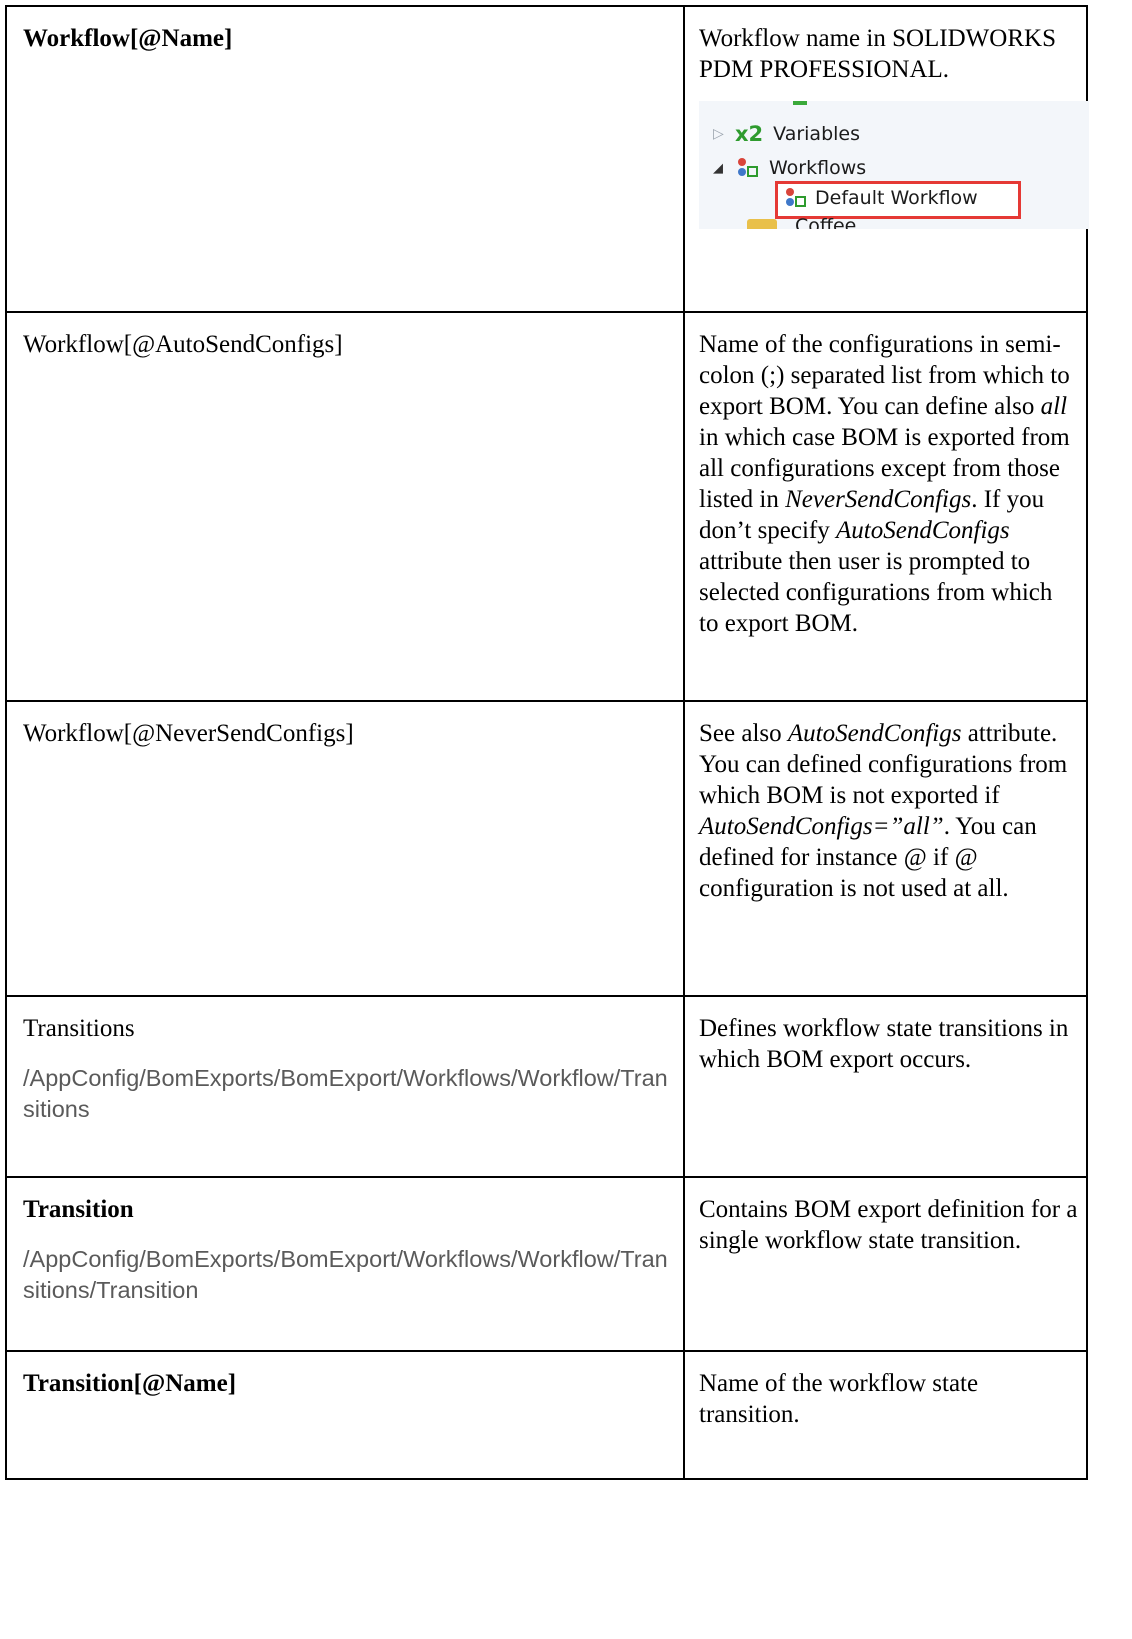 The image size is (1132, 1639). What do you see at coordinates (896, 198) in the screenshot?
I see `tree-item-label: Default Workflow` at bounding box center [896, 198].